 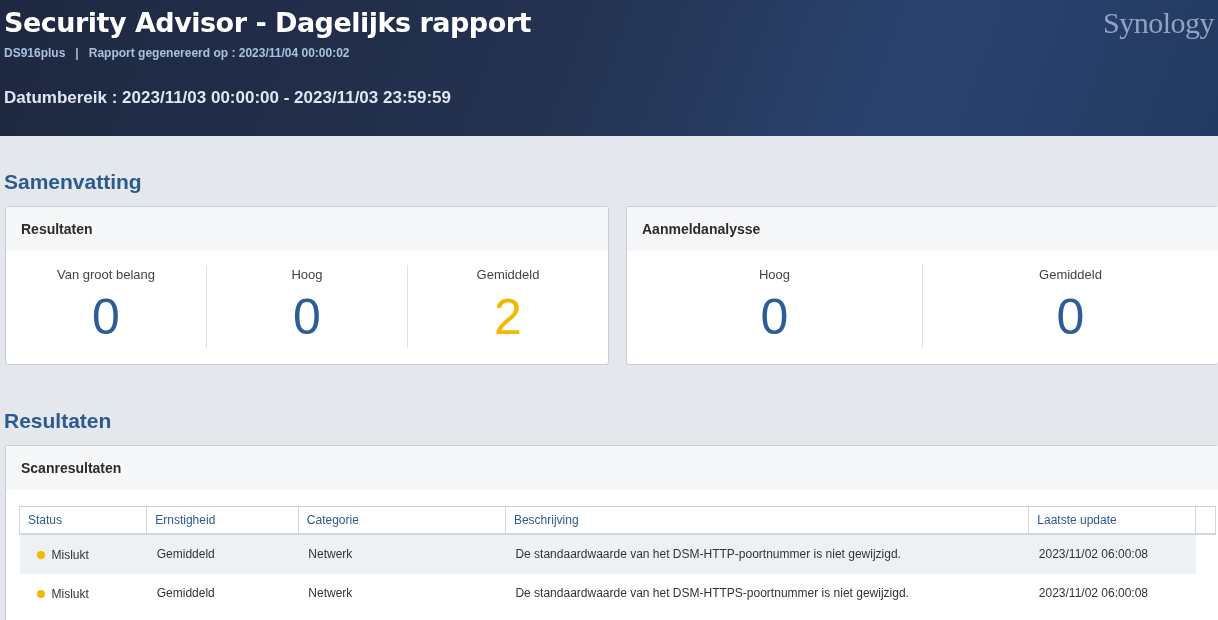 I want to click on section-title: Resultaten, so click(x=58, y=421).